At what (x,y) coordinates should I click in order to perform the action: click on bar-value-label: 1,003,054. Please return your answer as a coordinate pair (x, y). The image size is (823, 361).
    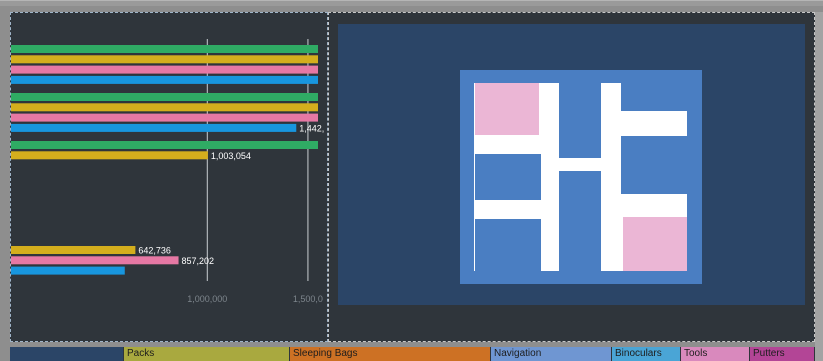
    Looking at the image, I should click on (231, 156).